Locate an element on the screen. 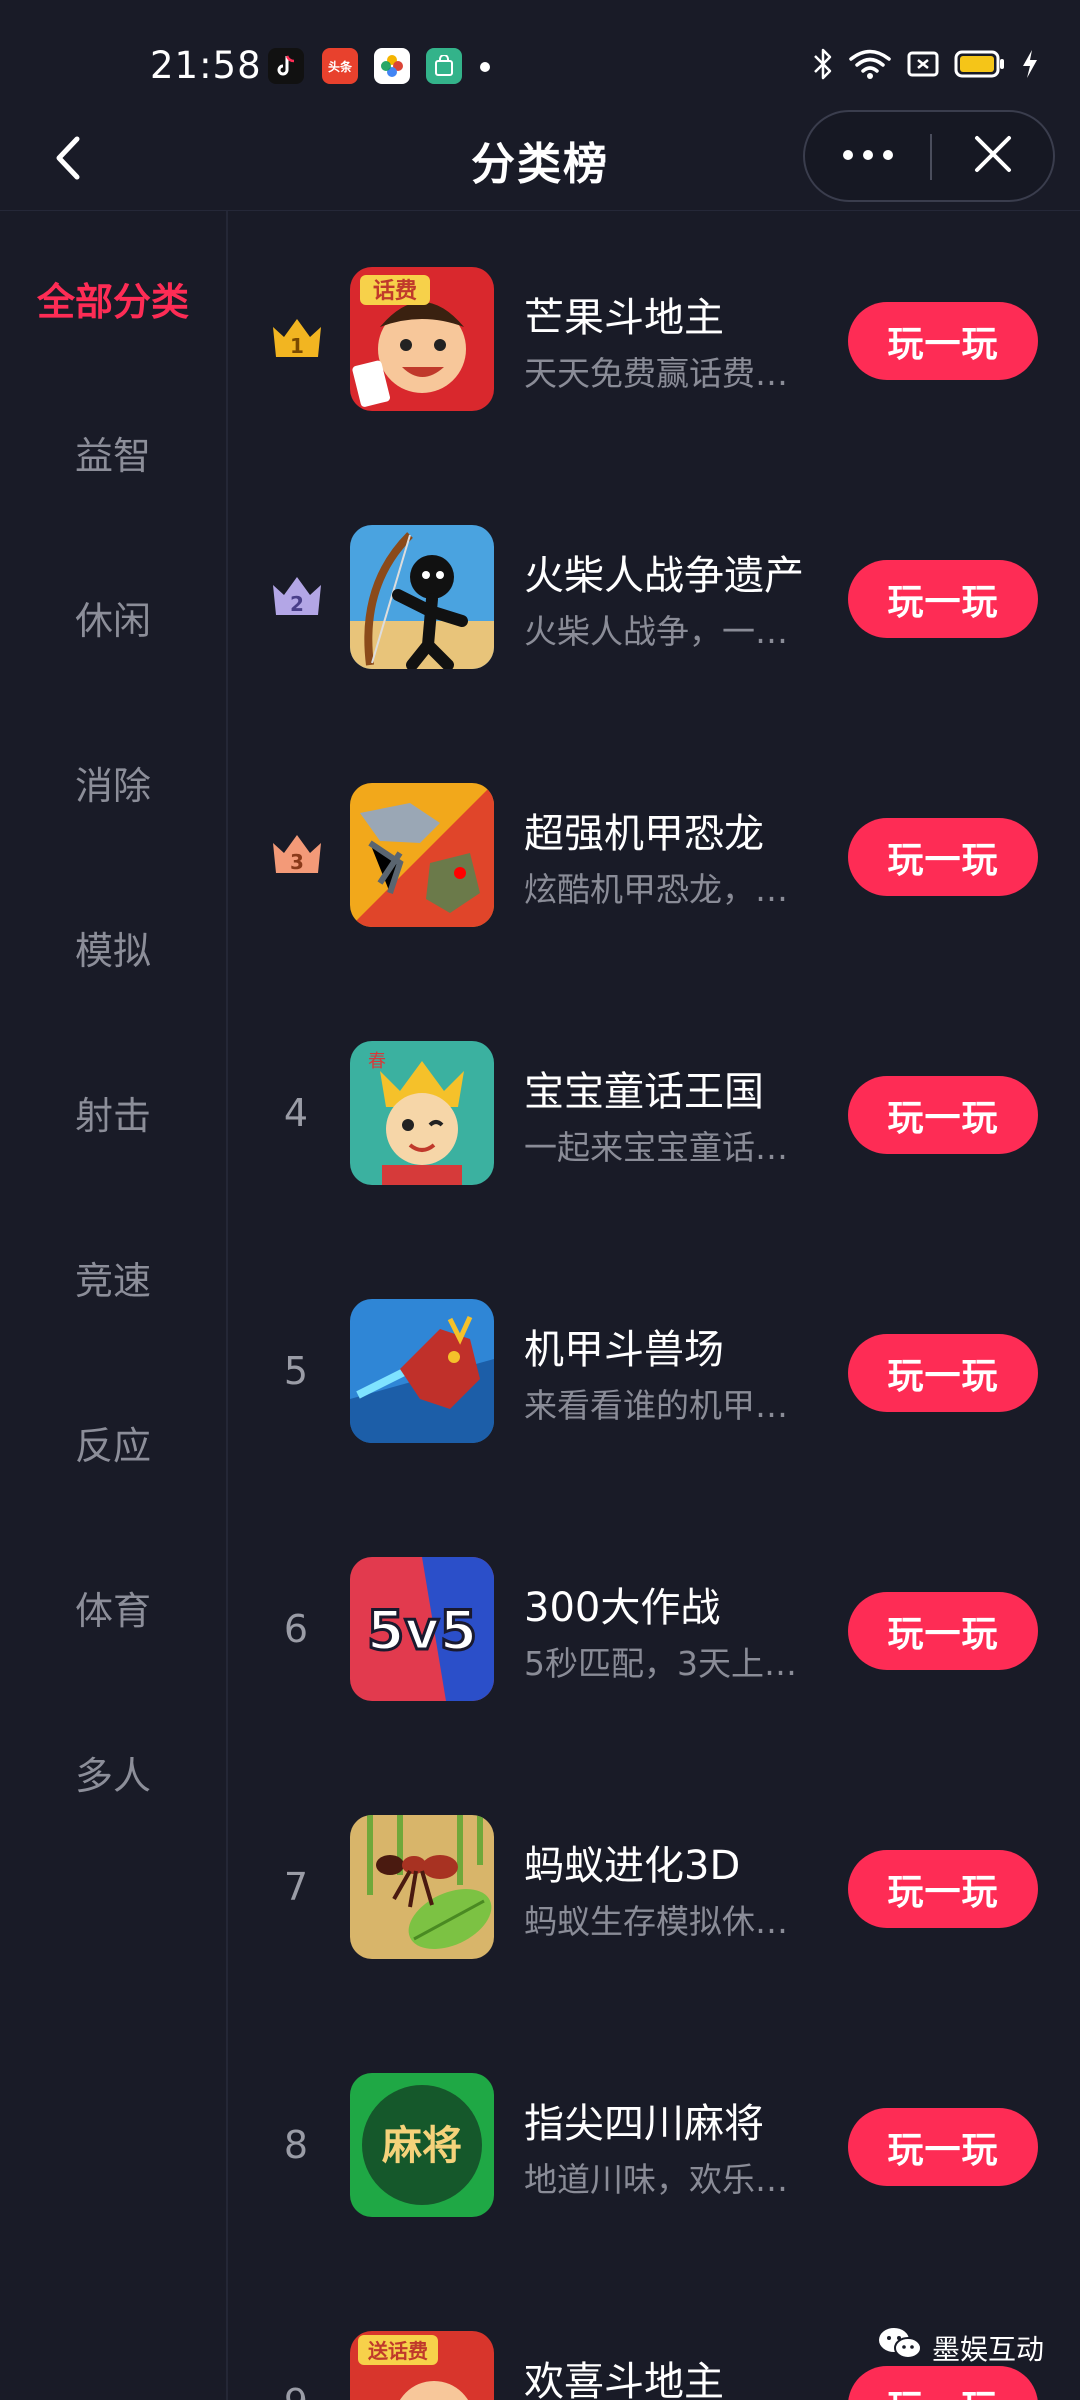  status-bar: 21:58 头条 is located at coordinates (540, 55).